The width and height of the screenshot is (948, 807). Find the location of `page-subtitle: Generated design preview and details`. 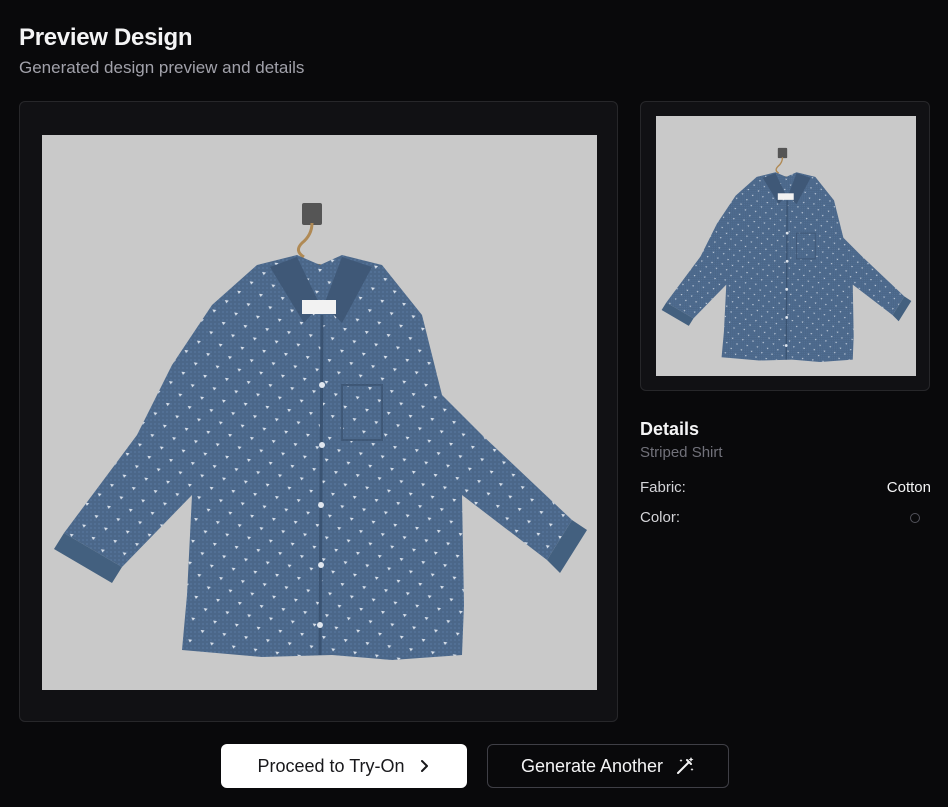

page-subtitle: Generated design preview and details is located at coordinates (162, 67).